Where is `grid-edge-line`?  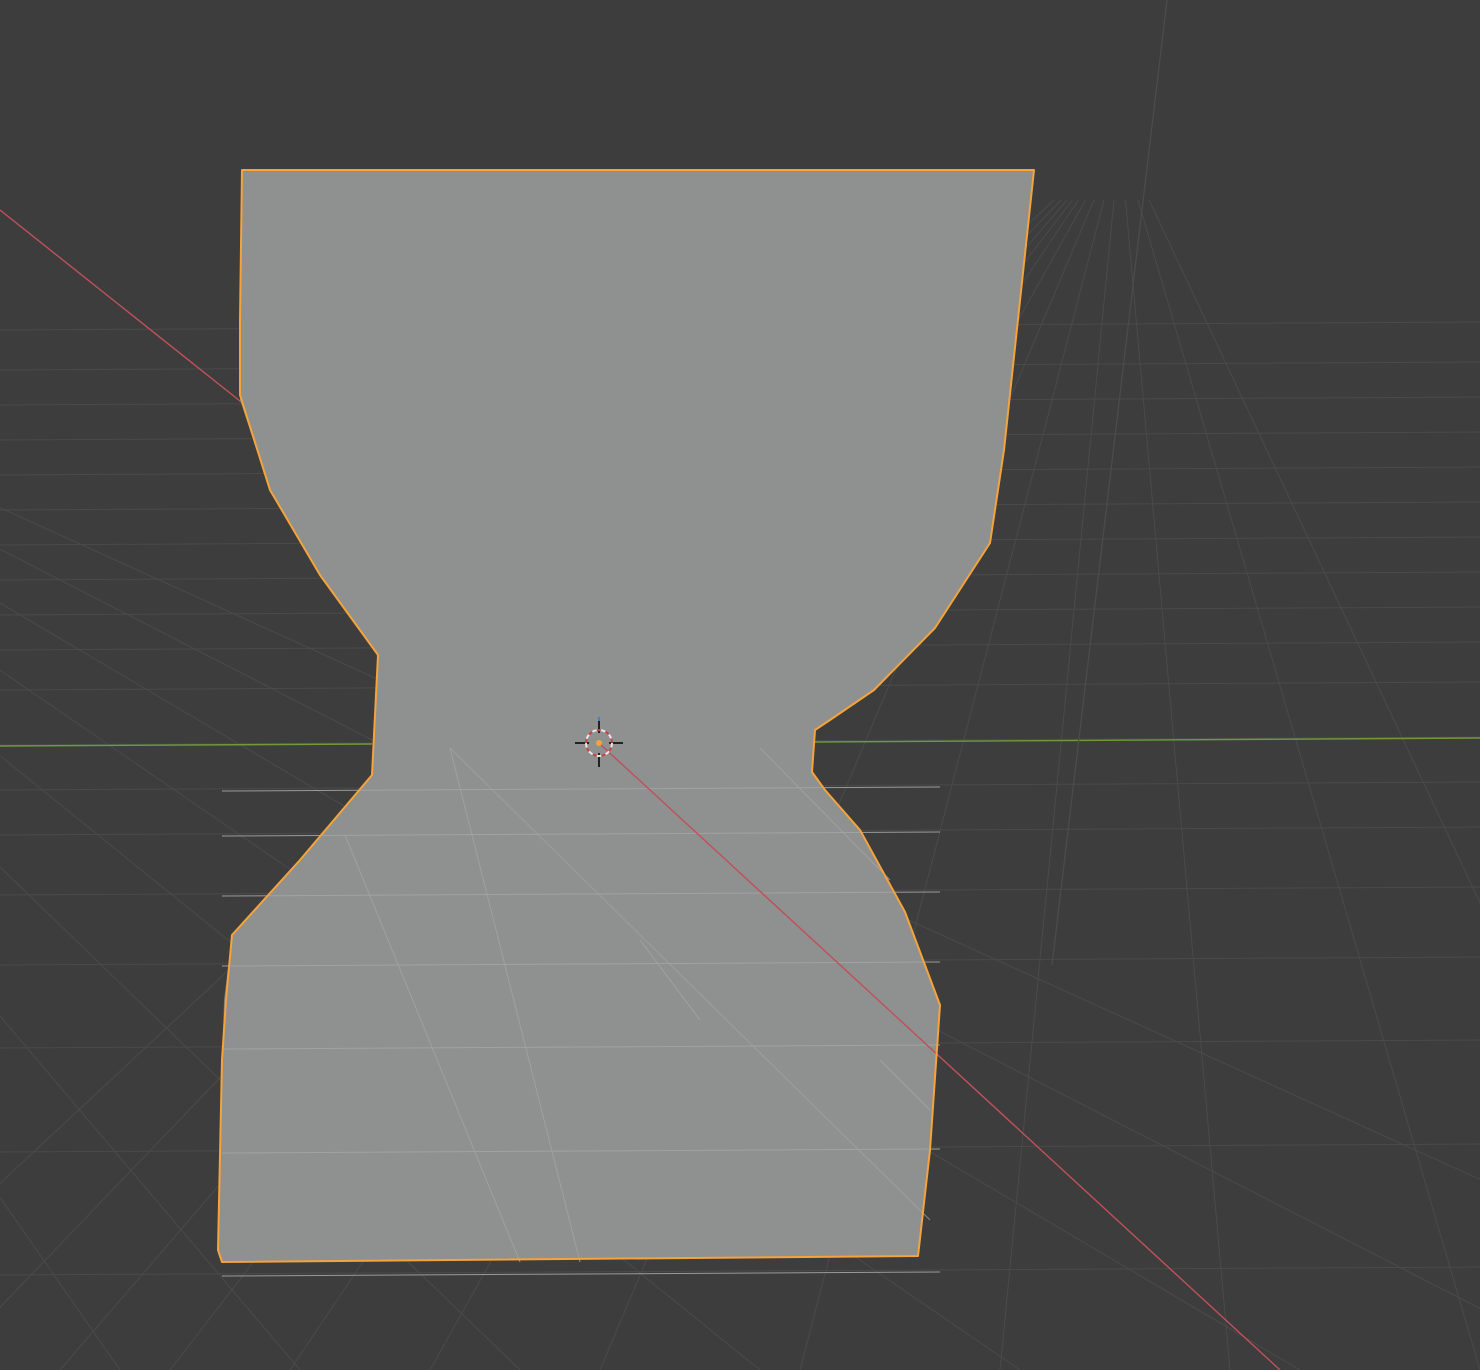 grid-edge-line is located at coordinates (1109, 483).